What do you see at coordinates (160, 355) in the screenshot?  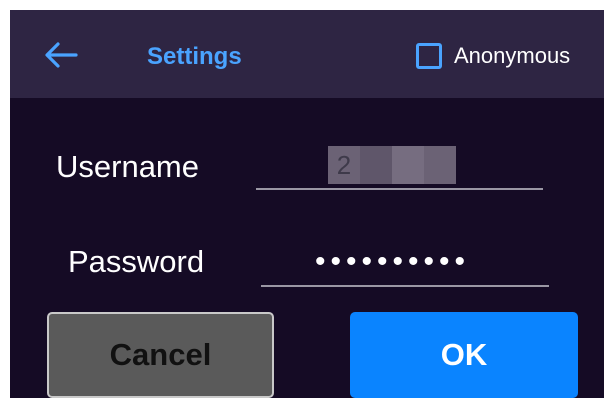 I see `cancel-button: Cancel` at bounding box center [160, 355].